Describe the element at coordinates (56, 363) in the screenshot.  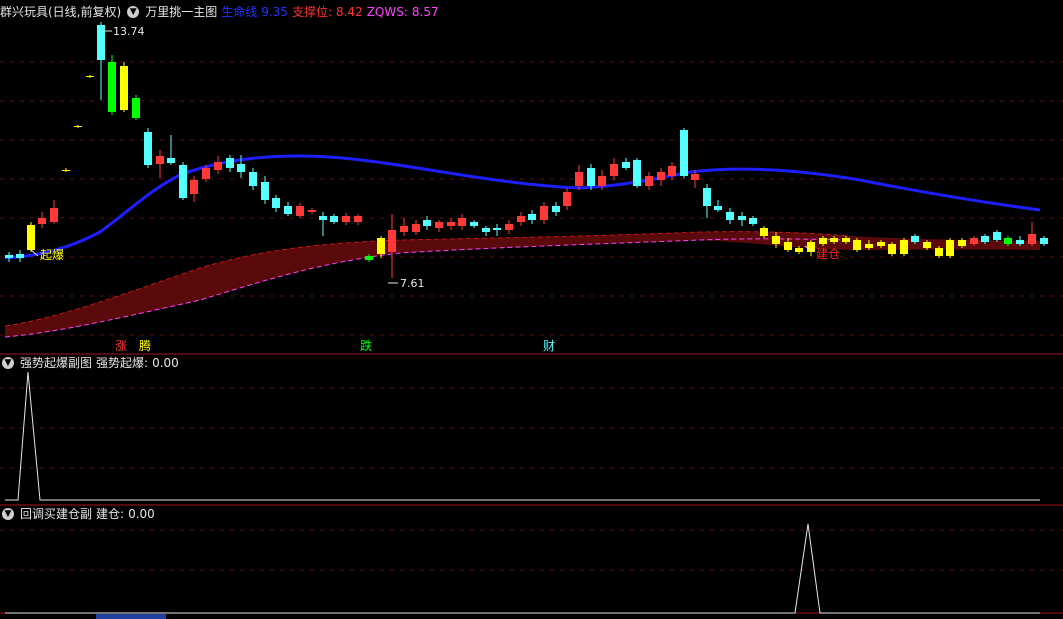
I see `sub1-indicator-name: 强势起爆副图` at that location.